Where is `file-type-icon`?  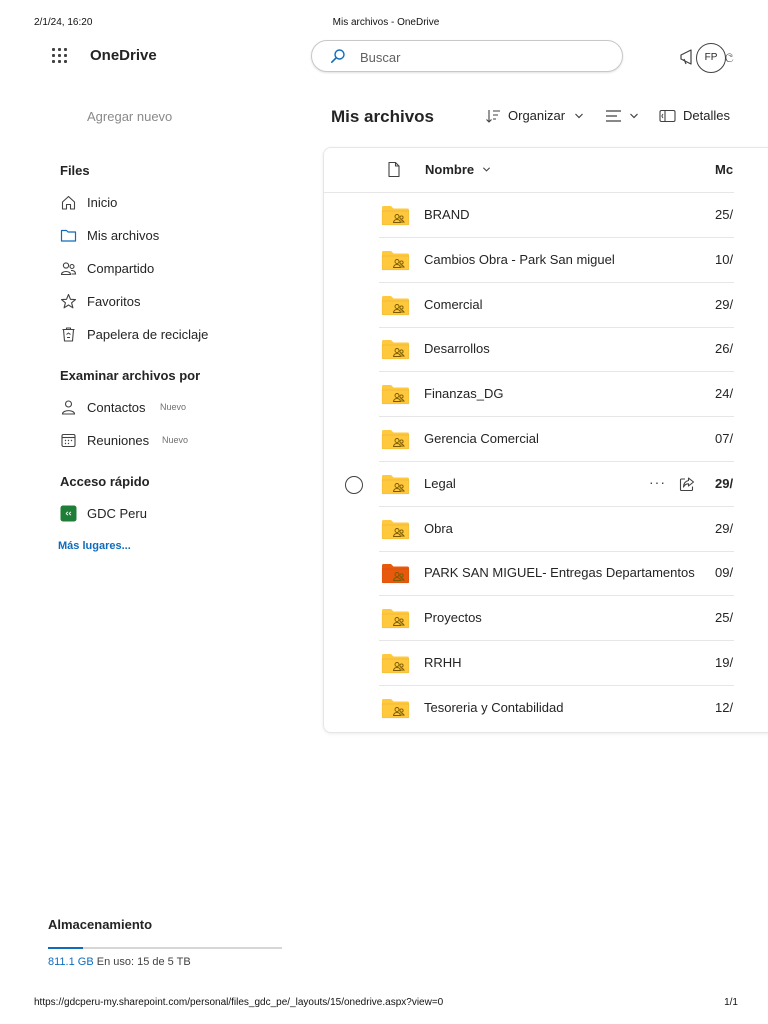 file-type-icon is located at coordinates (394, 169).